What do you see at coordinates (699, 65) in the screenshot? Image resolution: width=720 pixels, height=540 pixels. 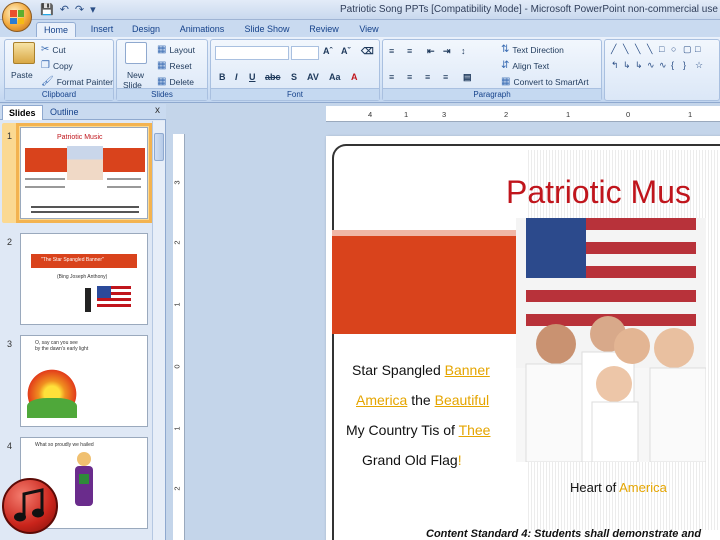 I see `star-shape-icon: ☆` at bounding box center [699, 65].